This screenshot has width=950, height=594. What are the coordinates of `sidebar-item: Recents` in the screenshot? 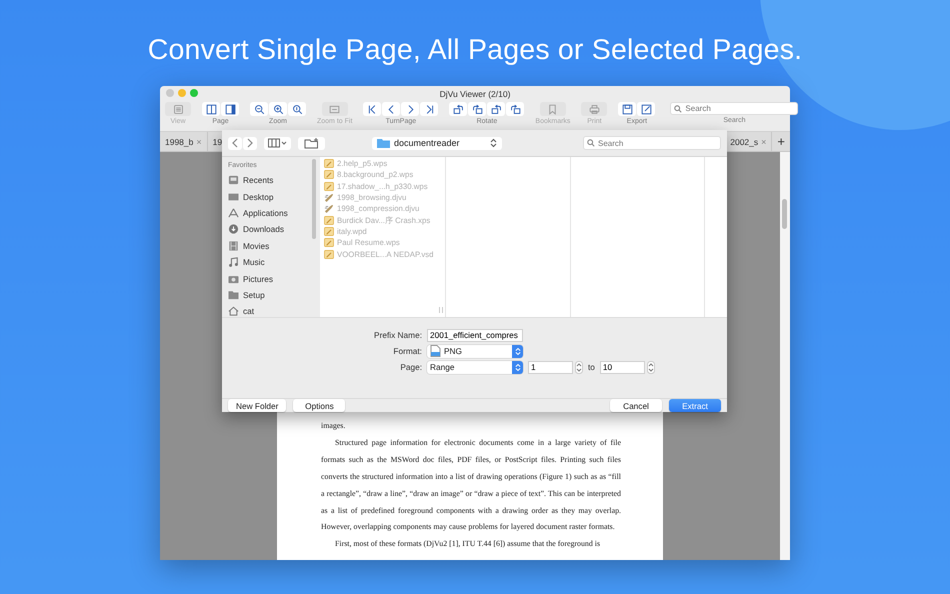 It's located at (274, 180).